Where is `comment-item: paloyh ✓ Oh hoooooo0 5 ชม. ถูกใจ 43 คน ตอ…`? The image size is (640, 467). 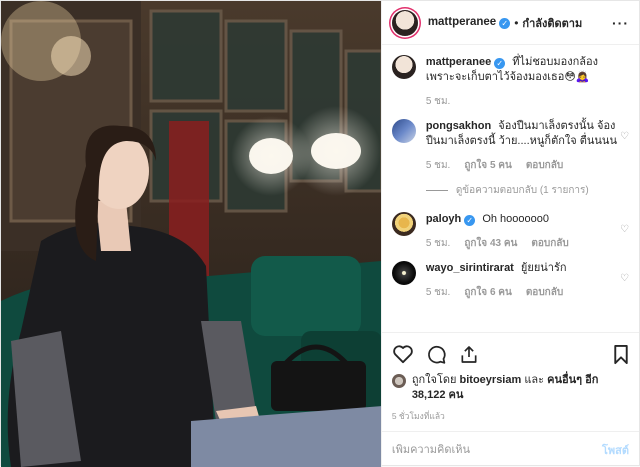
comment-item: paloyh ✓ Oh hoooooo0 5 ชม. ถูกใจ 43 คน ตอ… is located at coordinates (510, 231).